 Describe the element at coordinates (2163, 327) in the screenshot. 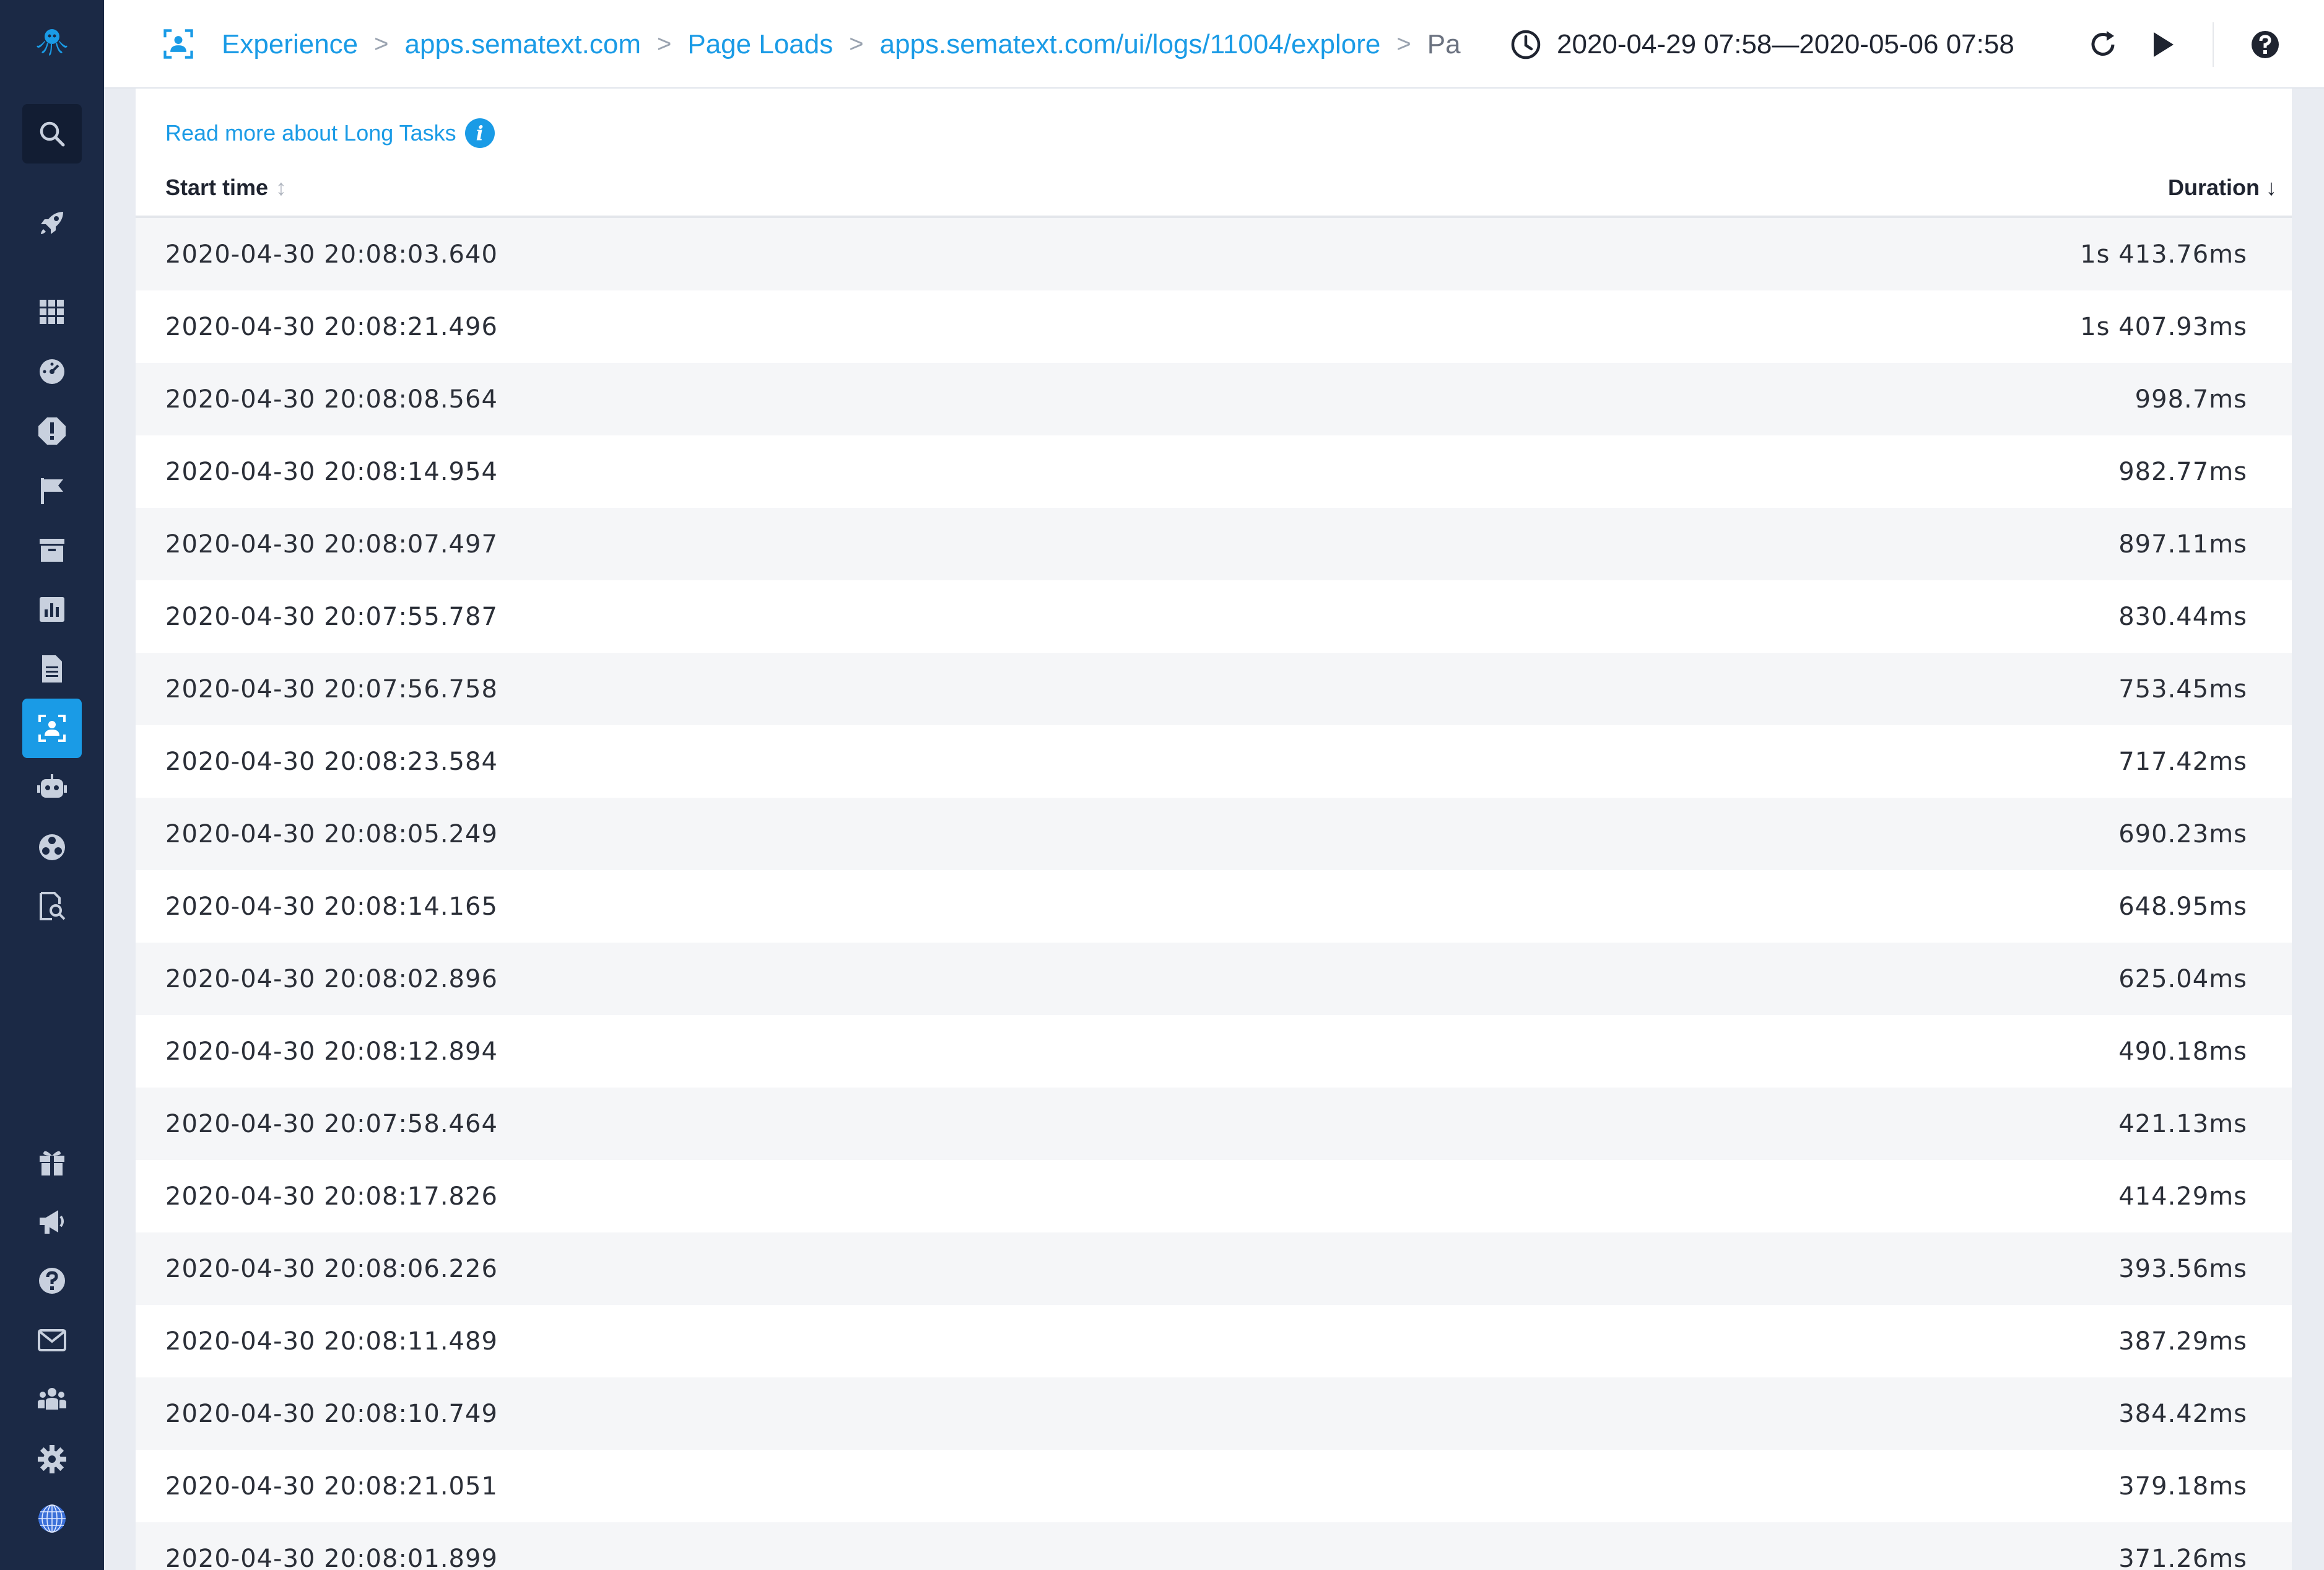

I see `row-duration: 1s 407.93ms` at that location.